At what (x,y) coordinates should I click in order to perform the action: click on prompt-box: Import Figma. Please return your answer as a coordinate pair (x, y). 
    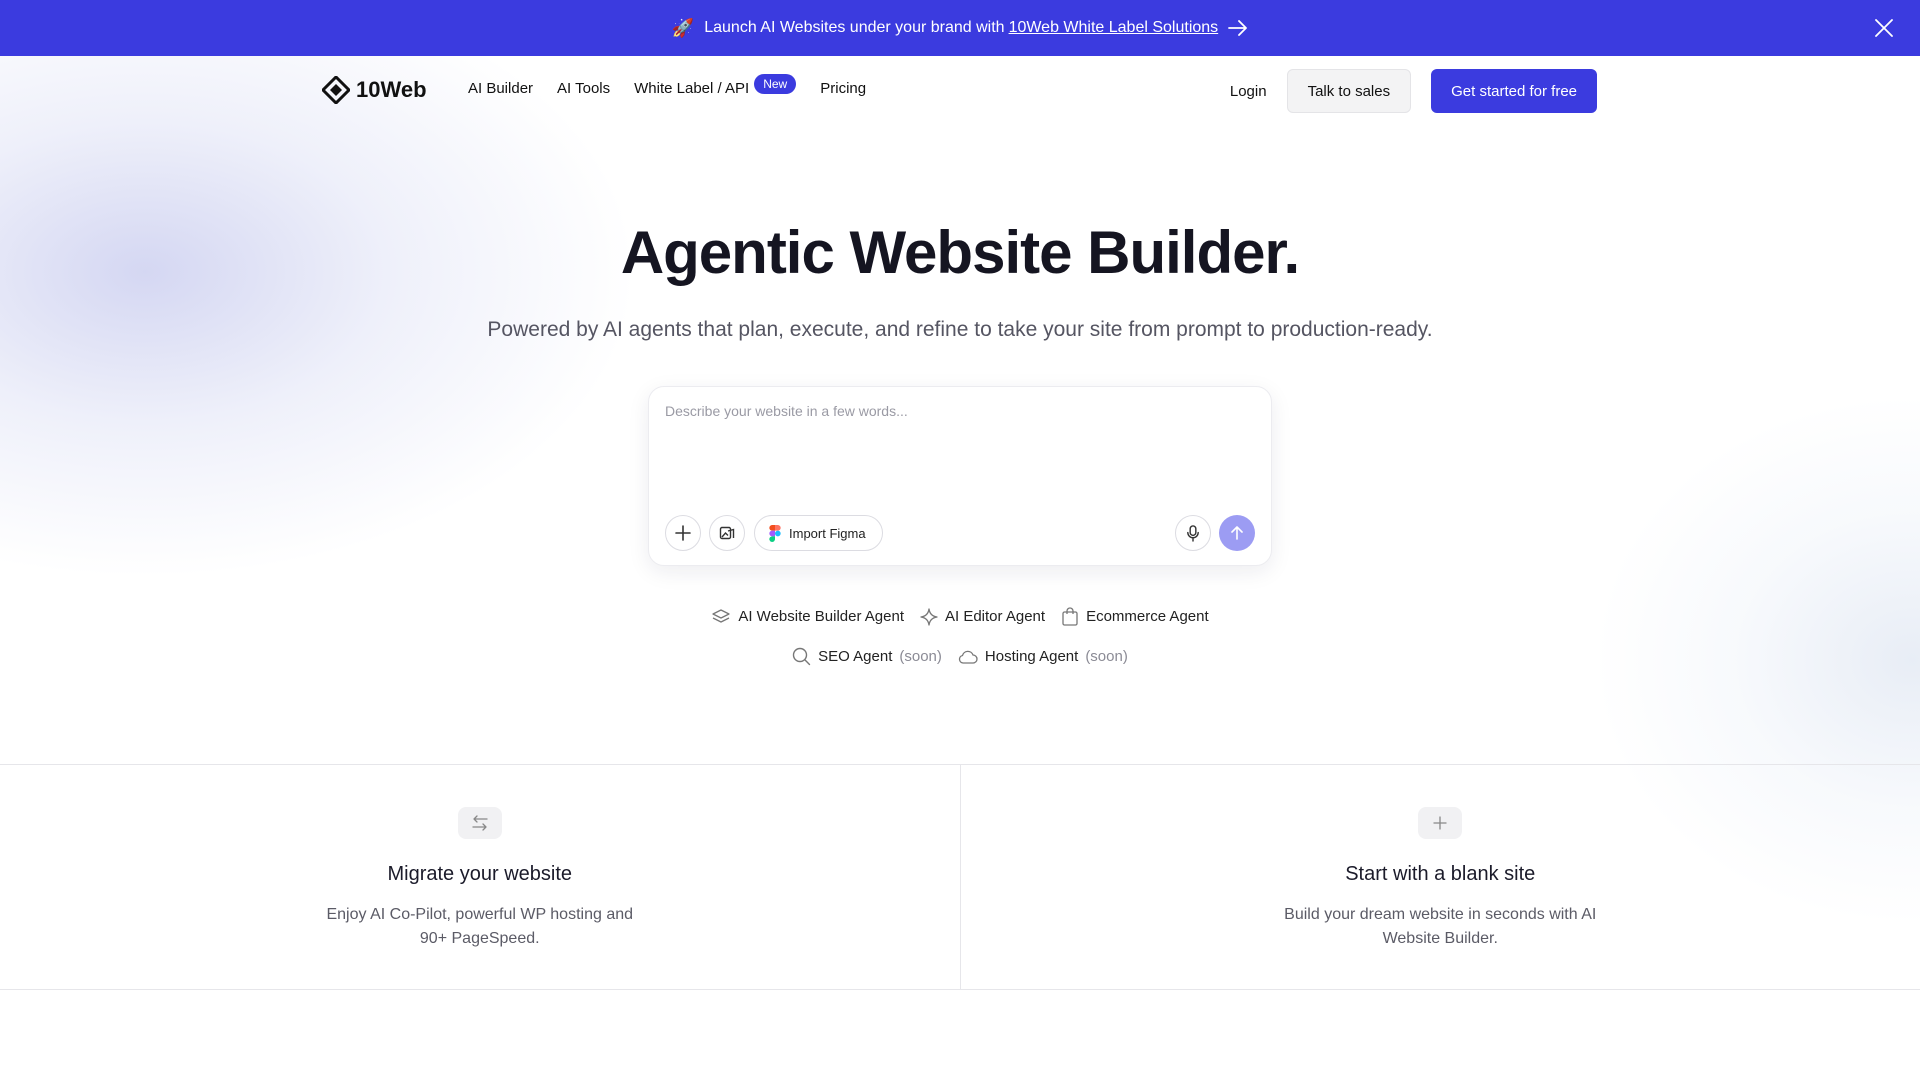
    Looking at the image, I should click on (960, 476).